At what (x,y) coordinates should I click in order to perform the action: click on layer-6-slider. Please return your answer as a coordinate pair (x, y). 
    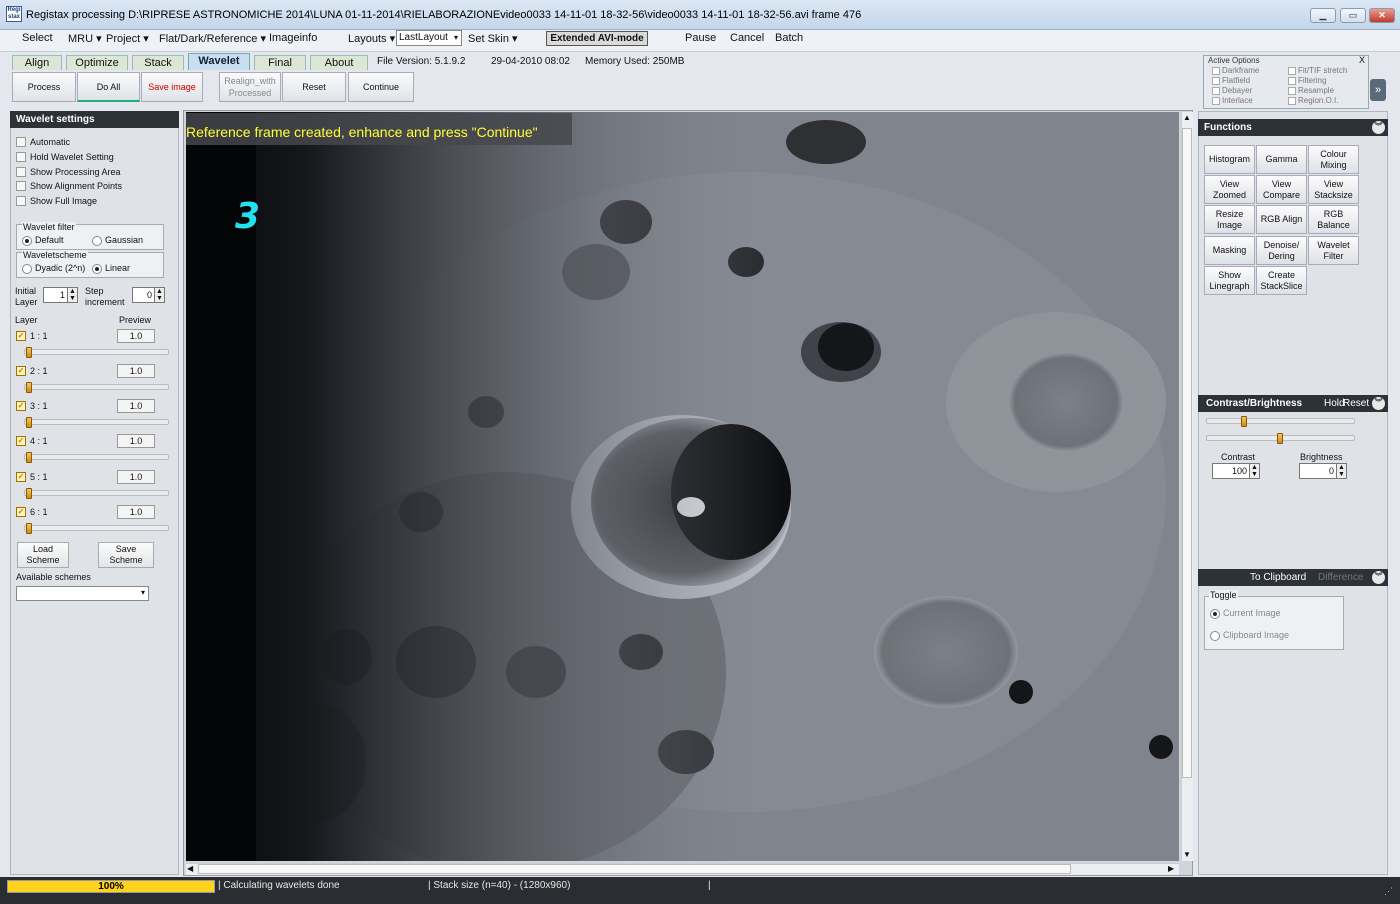
    Looking at the image, I should click on (96, 528).